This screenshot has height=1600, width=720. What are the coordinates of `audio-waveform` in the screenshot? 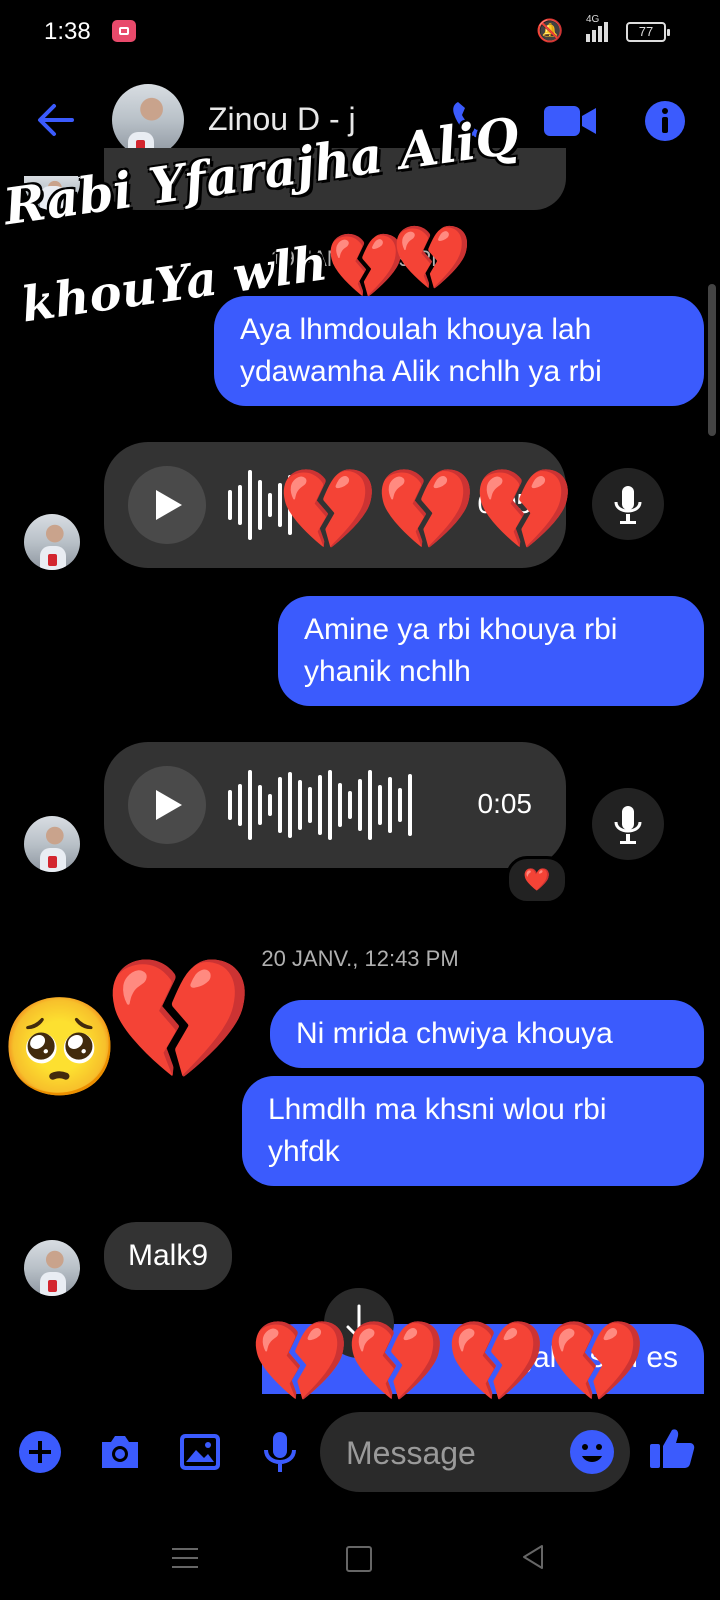 It's located at (320, 805).